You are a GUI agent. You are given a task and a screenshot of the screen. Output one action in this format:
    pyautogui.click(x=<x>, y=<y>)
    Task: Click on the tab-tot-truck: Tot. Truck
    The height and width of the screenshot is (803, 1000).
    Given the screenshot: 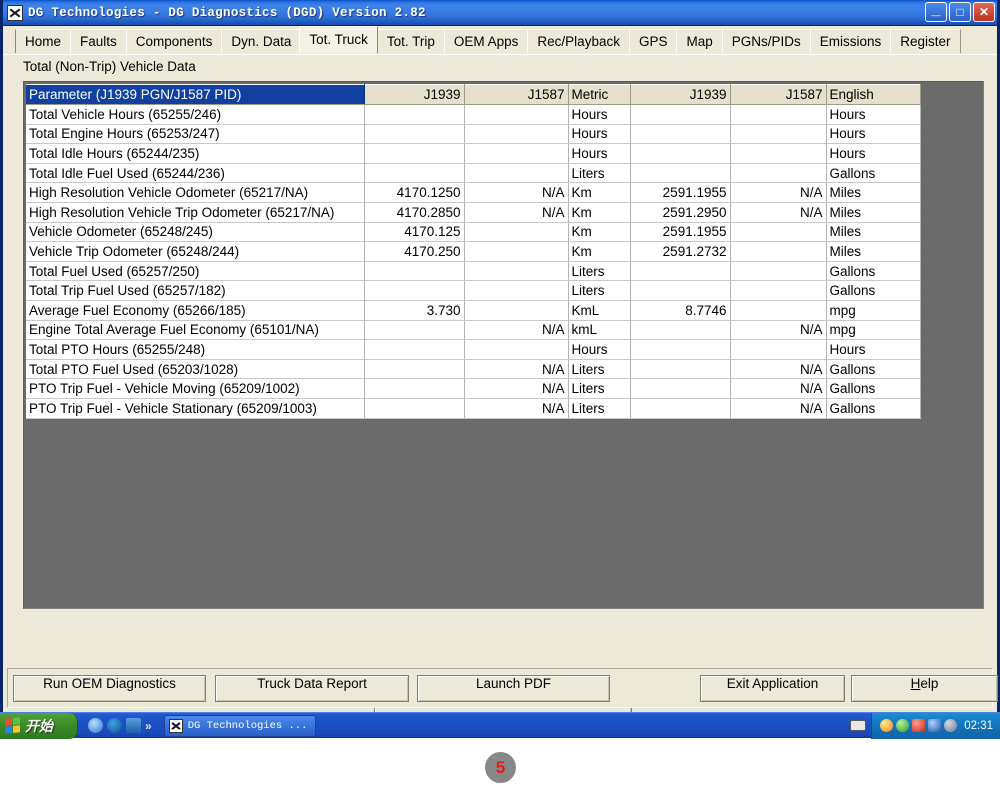 What is the action you would take?
    pyautogui.click(x=338, y=39)
    